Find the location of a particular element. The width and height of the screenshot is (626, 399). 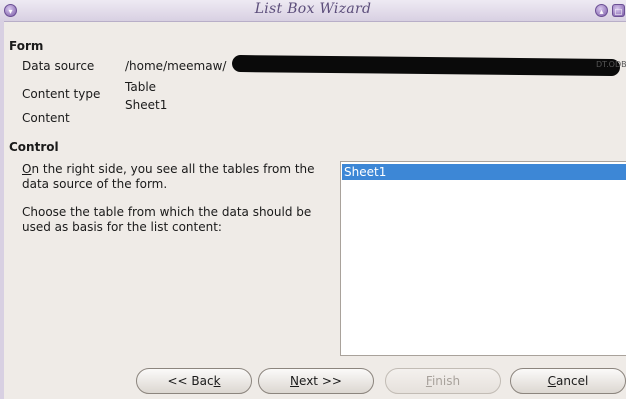

next-button: Next >> is located at coordinates (316, 381).